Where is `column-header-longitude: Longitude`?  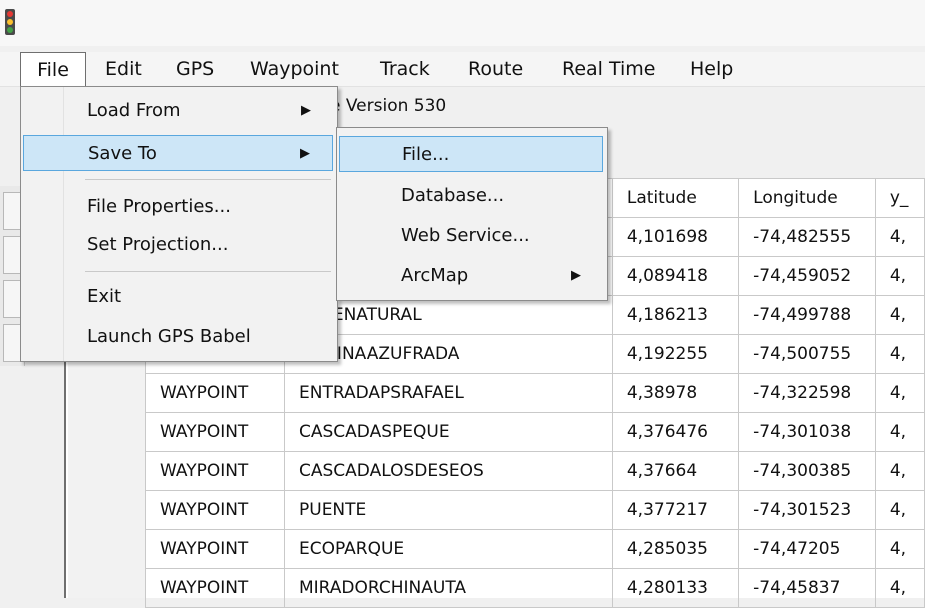
column-header-longitude: Longitude is located at coordinates (807, 198).